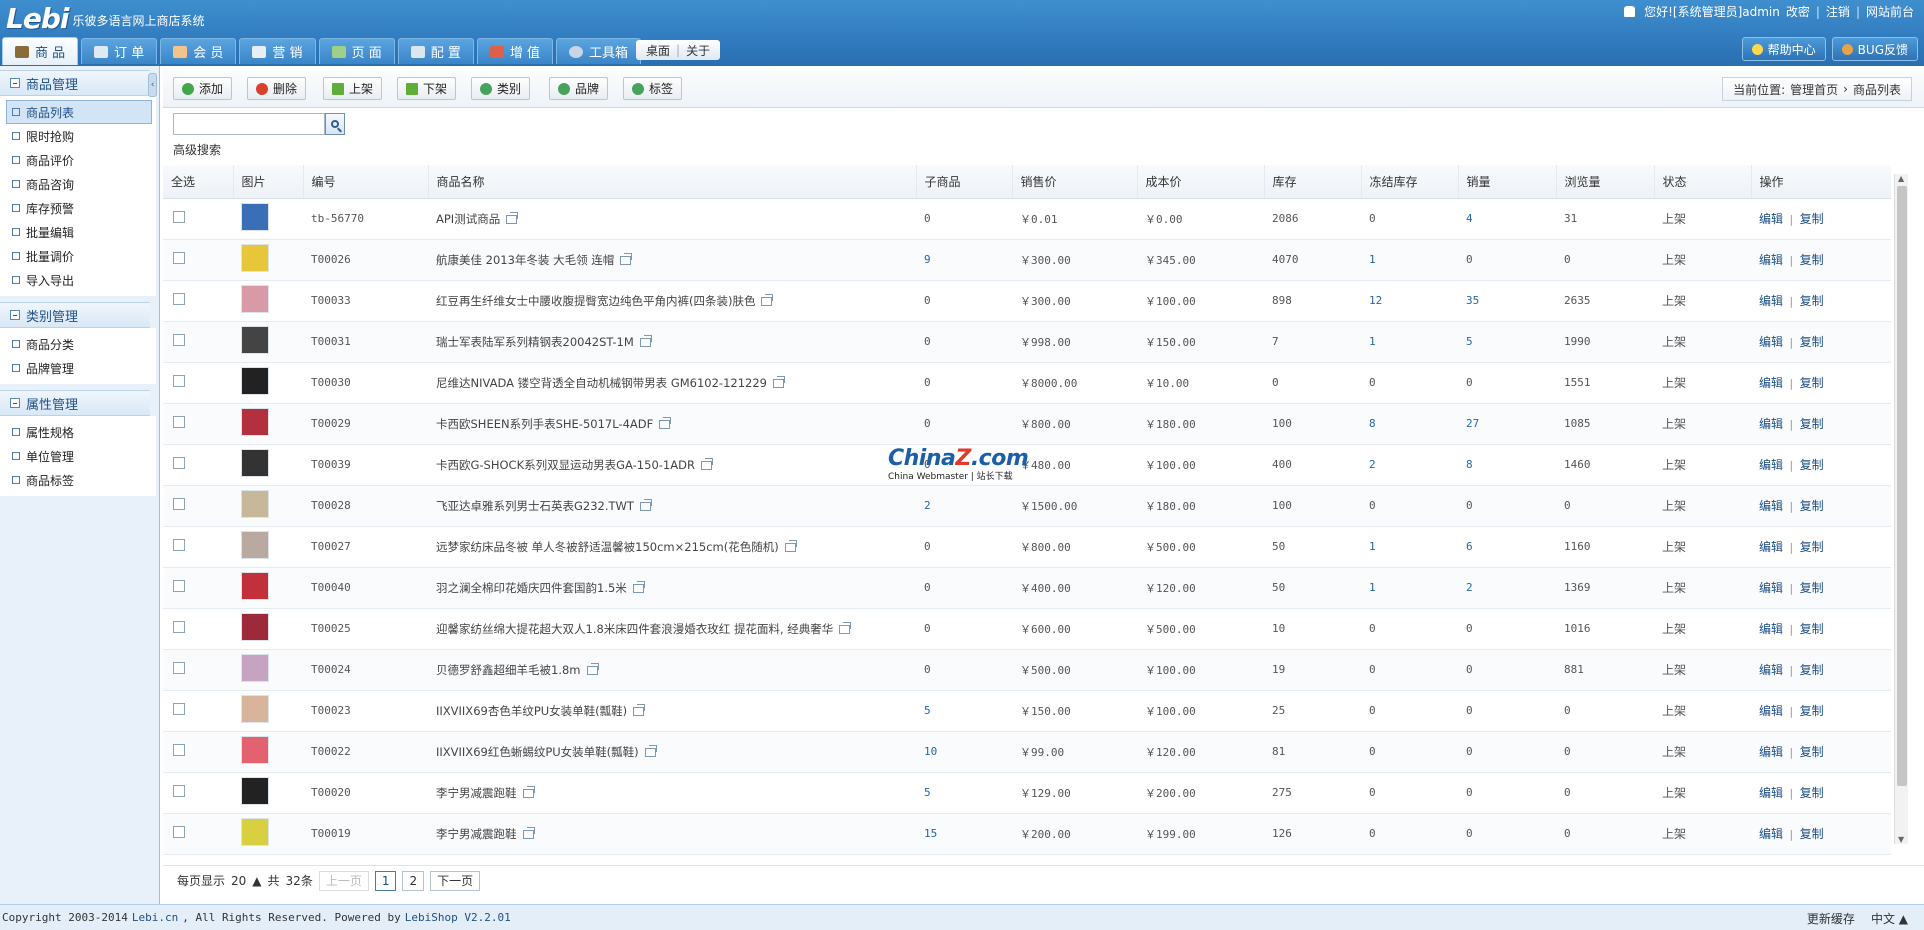  What do you see at coordinates (40, 51) in the screenshot?
I see `tab-products: 商 品` at bounding box center [40, 51].